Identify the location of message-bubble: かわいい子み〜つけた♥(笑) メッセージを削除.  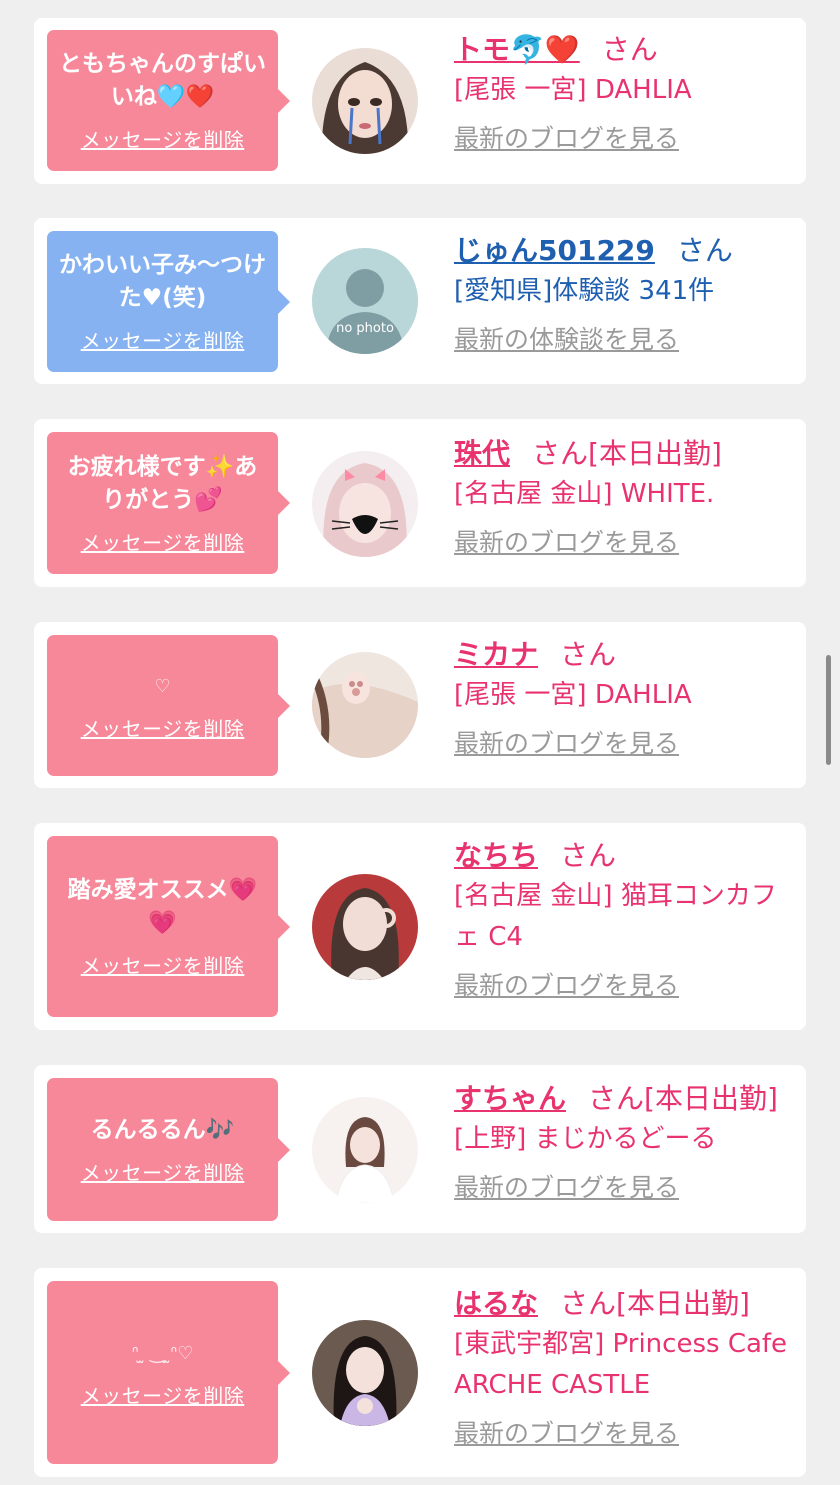
(168, 301).